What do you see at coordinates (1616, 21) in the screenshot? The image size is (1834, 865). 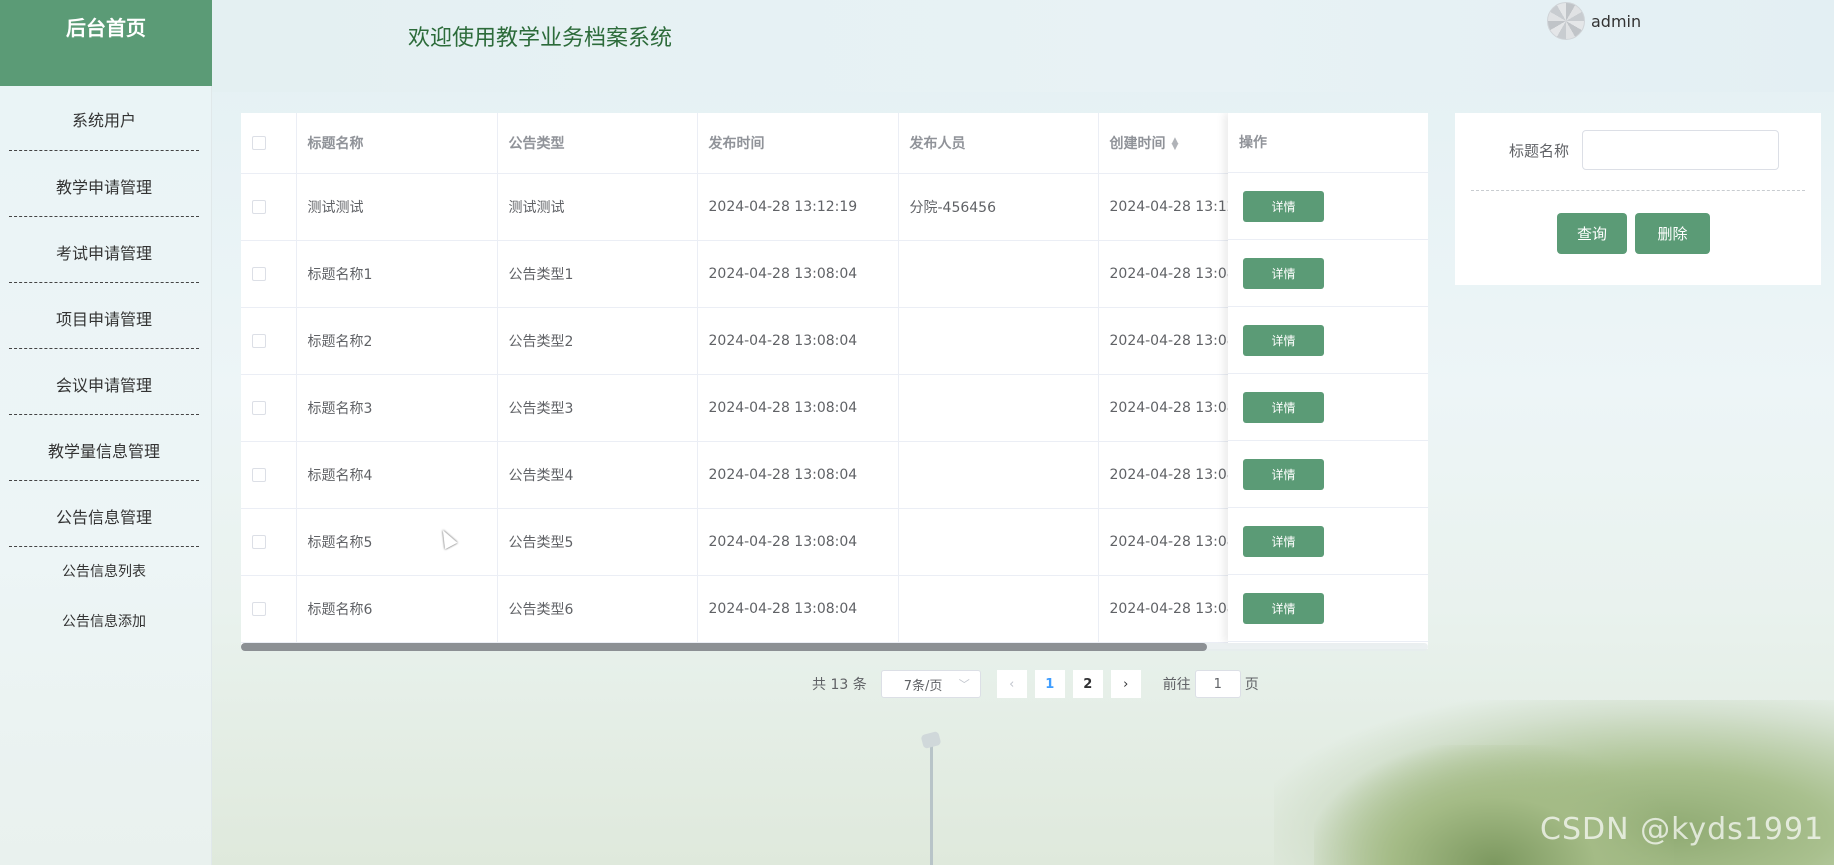 I see `username-label: admin` at bounding box center [1616, 21].